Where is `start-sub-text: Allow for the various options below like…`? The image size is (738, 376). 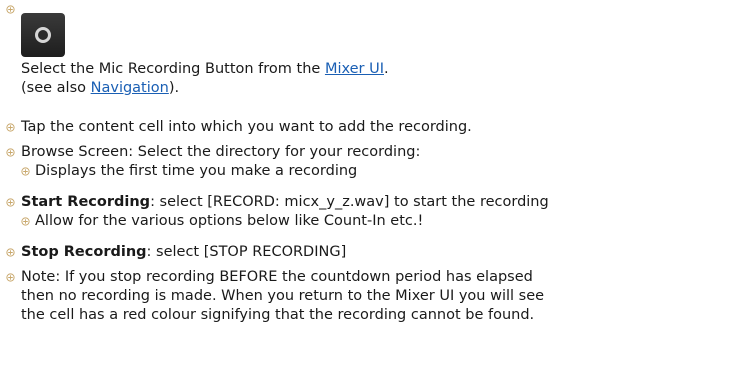
start-sub-text: Allow for the various options below like… is located at coordinates (229, 221).